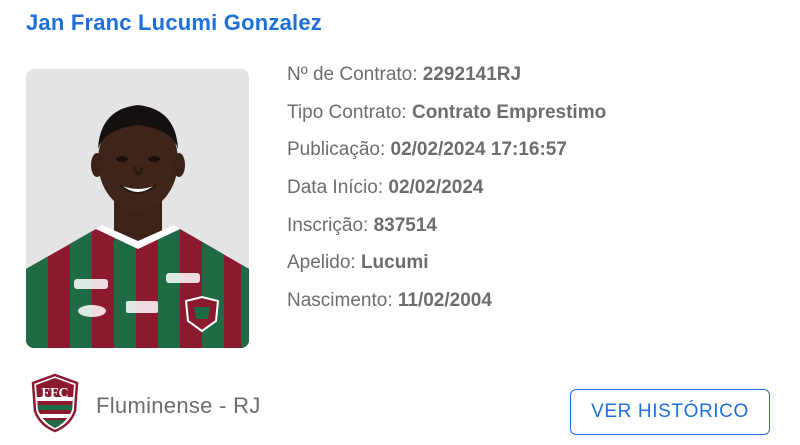  What do you see at coordinates (405, 225) in the screenshot?
I see `registration-value: 837514` at bounding box center [405, 225].